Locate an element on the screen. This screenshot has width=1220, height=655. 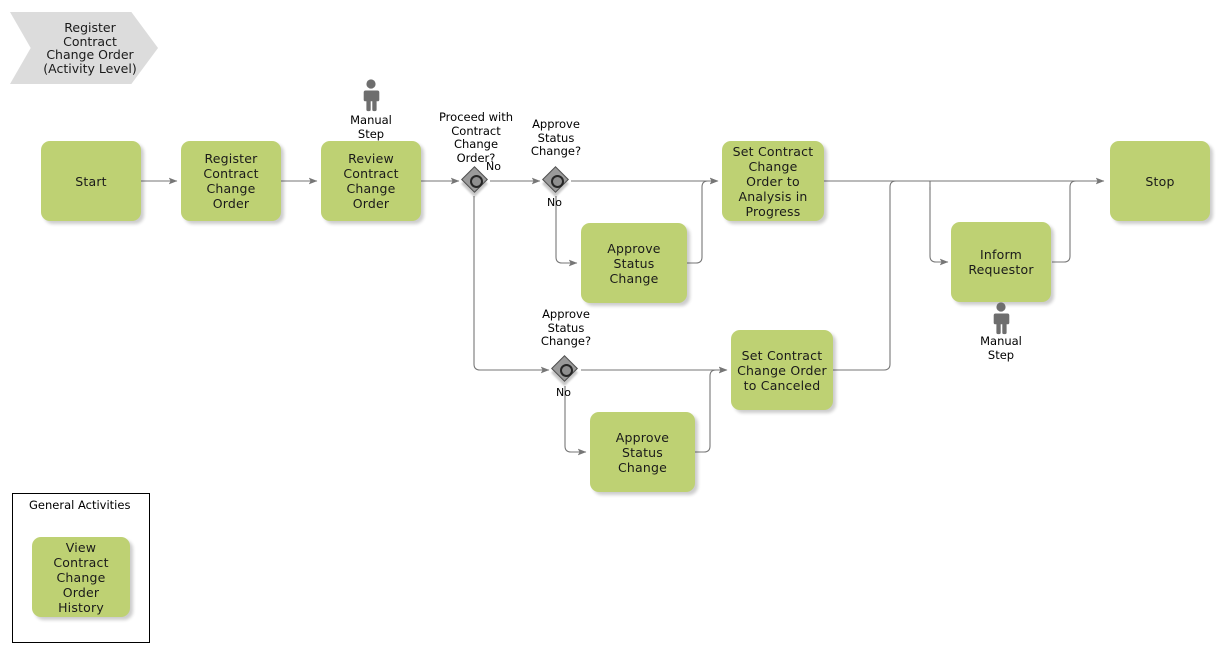
node-register-contract-change-order: Register Contract Change Order is located at coordinates (231, 181).